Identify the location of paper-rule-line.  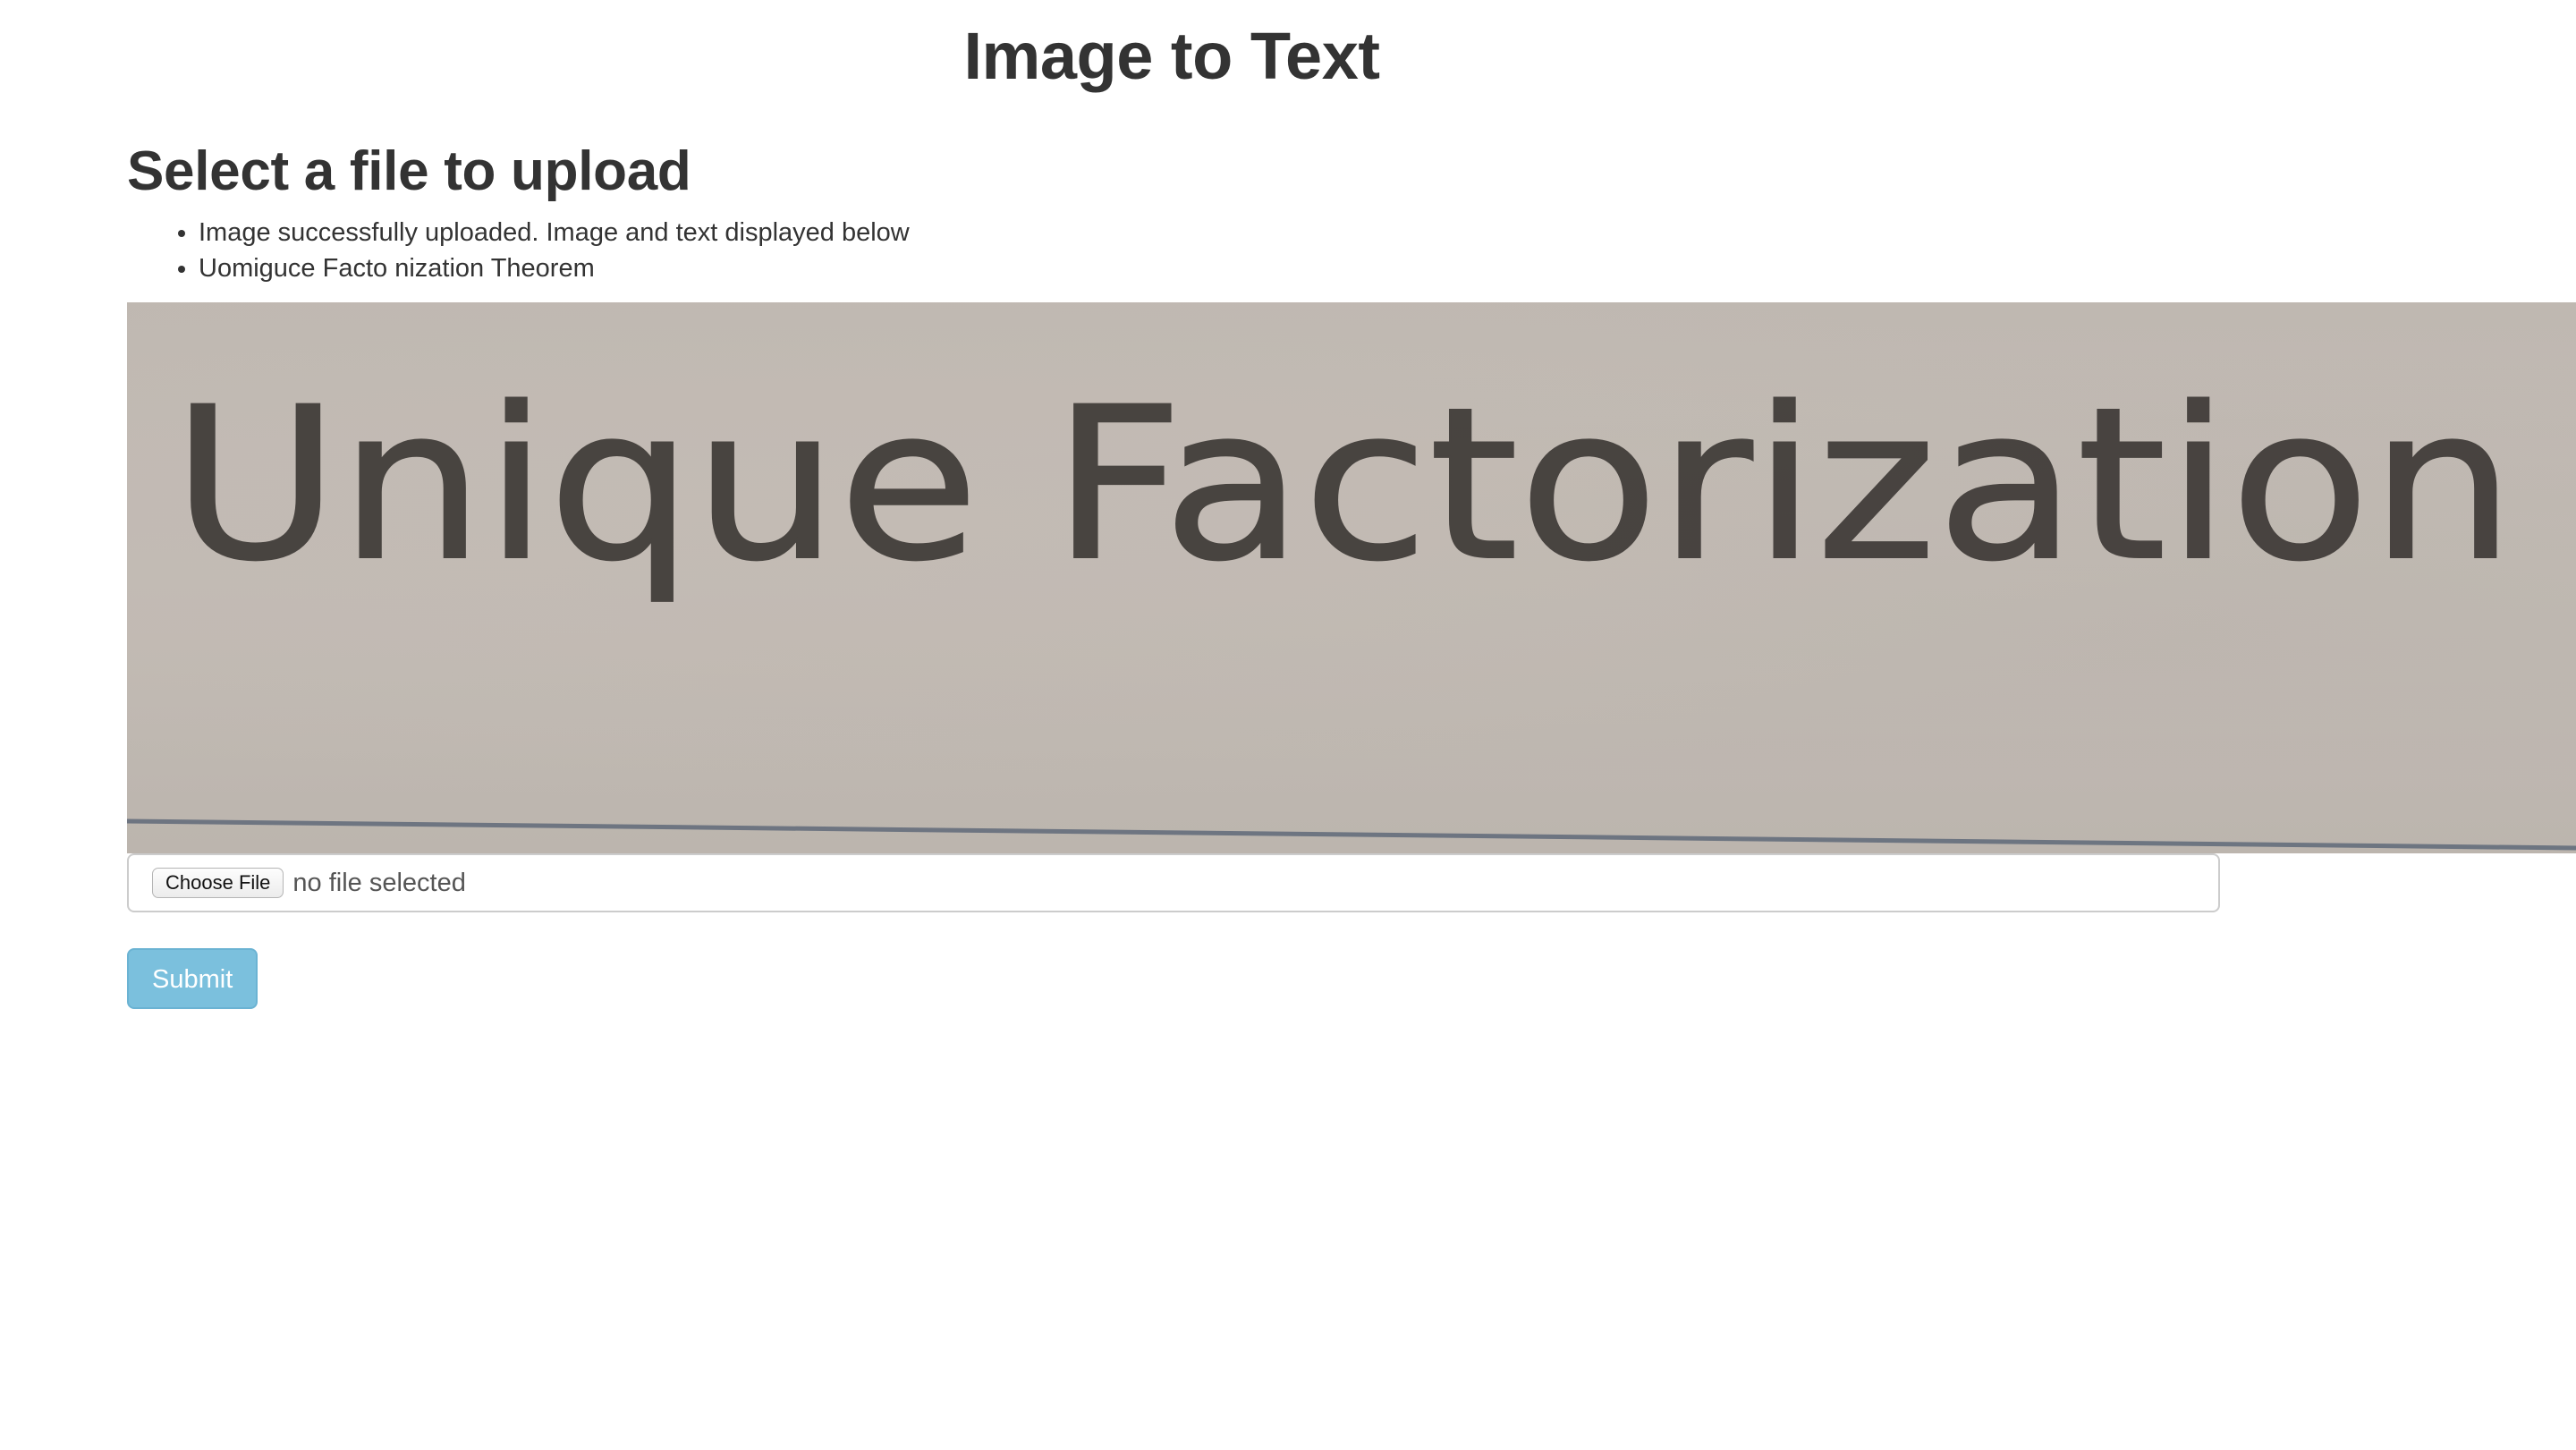
(1351, 835).